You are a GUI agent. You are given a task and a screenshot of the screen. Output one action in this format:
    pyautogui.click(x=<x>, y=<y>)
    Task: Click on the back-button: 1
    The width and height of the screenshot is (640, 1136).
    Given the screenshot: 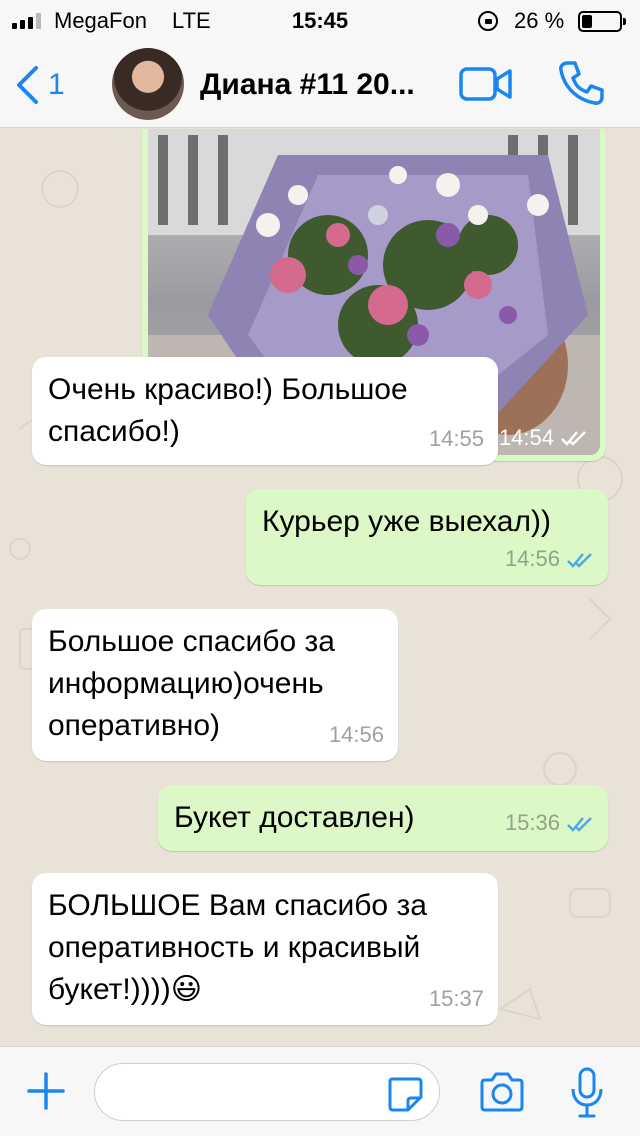 What is the action you would take?
    pyautogui.click(x=49, y=85)
    